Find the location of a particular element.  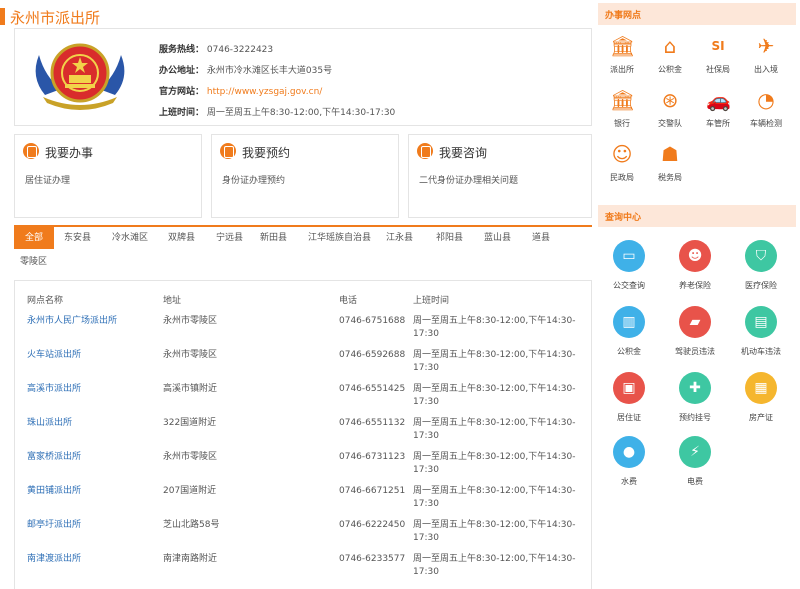

person-icon: ☻ is located at coordinates (695, 256).